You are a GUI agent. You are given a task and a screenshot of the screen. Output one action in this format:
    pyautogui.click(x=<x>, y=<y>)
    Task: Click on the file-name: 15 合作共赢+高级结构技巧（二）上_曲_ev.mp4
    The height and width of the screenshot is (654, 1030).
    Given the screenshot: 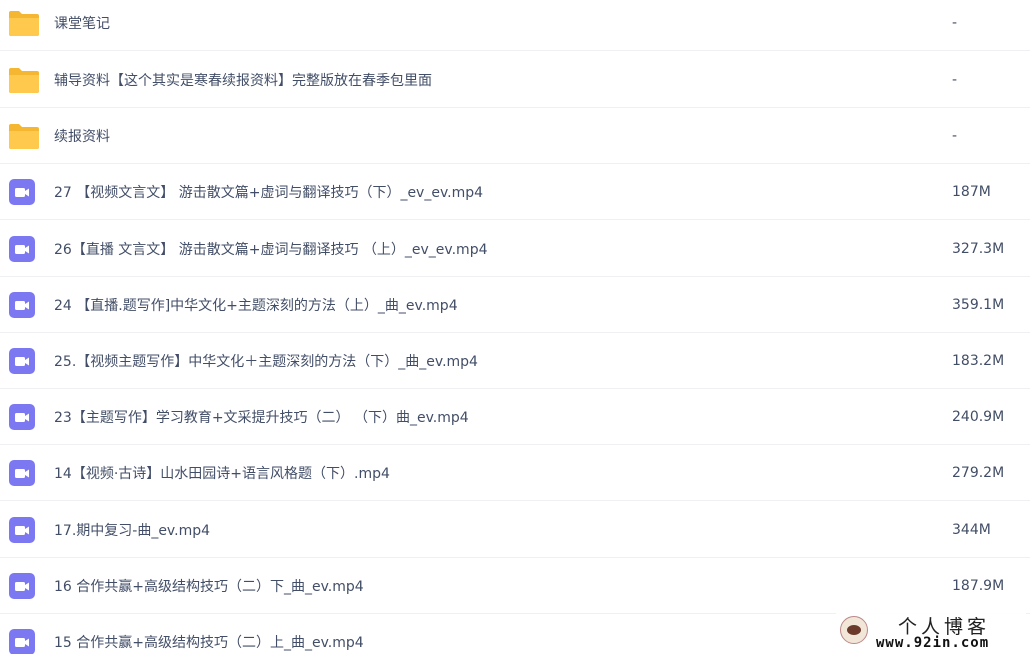 What is the action you would take?
    pyautogui.click(x=209, y=642)
    